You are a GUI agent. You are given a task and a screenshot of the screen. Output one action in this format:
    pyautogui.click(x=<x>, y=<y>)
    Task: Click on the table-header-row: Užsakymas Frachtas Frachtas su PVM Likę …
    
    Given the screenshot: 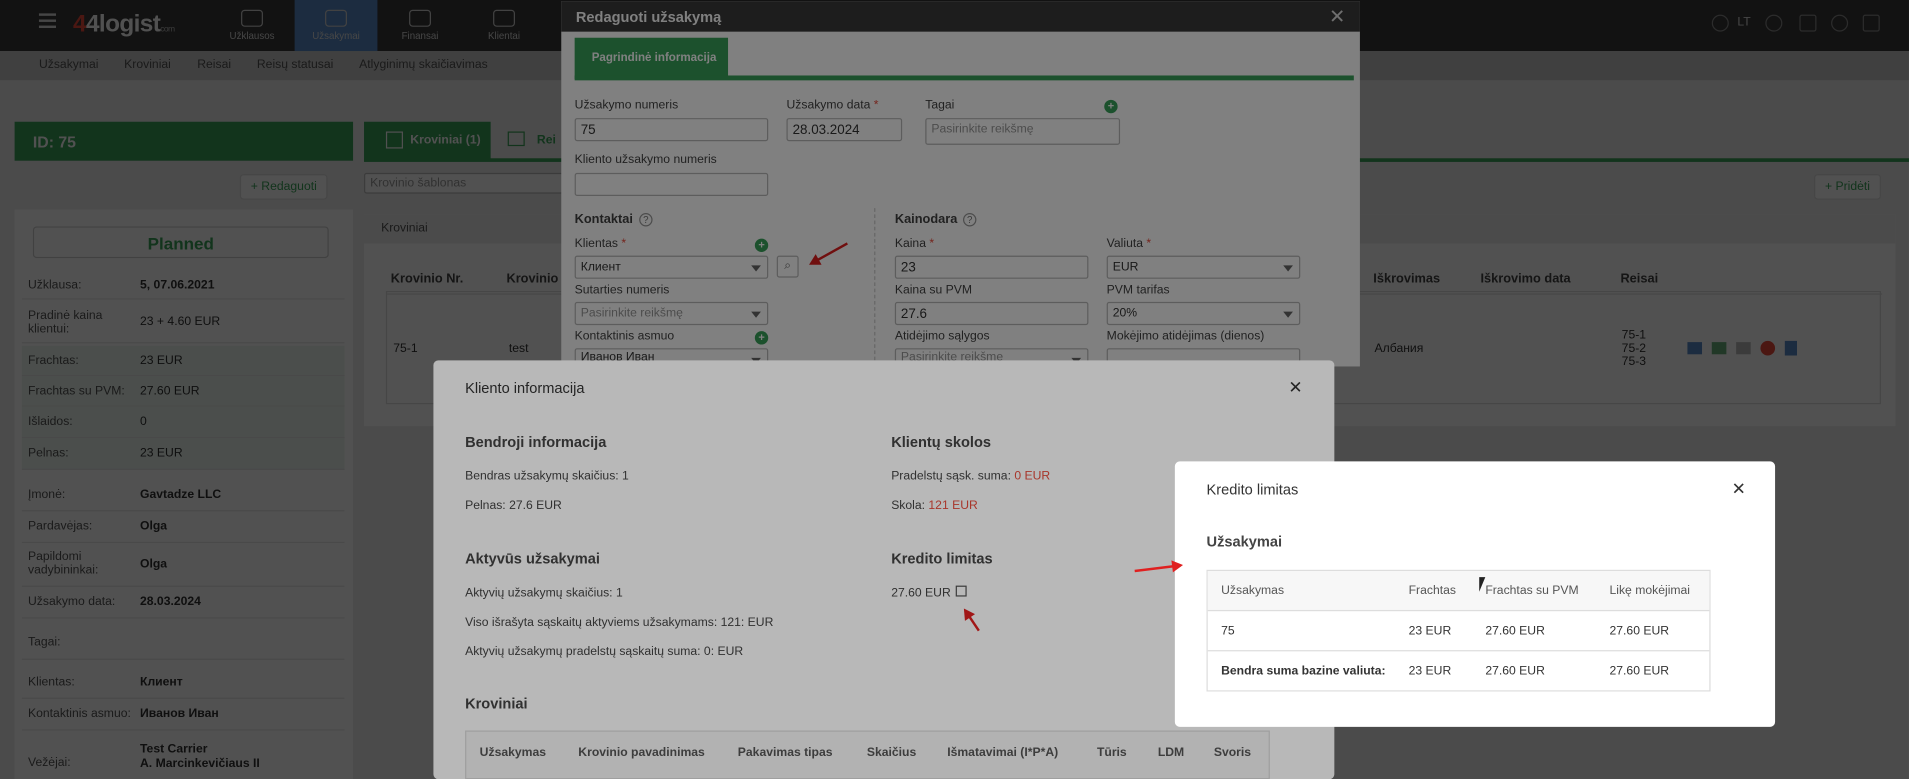 What is the action you would take?
    pyautogui.click(x=1458, y=591)
    